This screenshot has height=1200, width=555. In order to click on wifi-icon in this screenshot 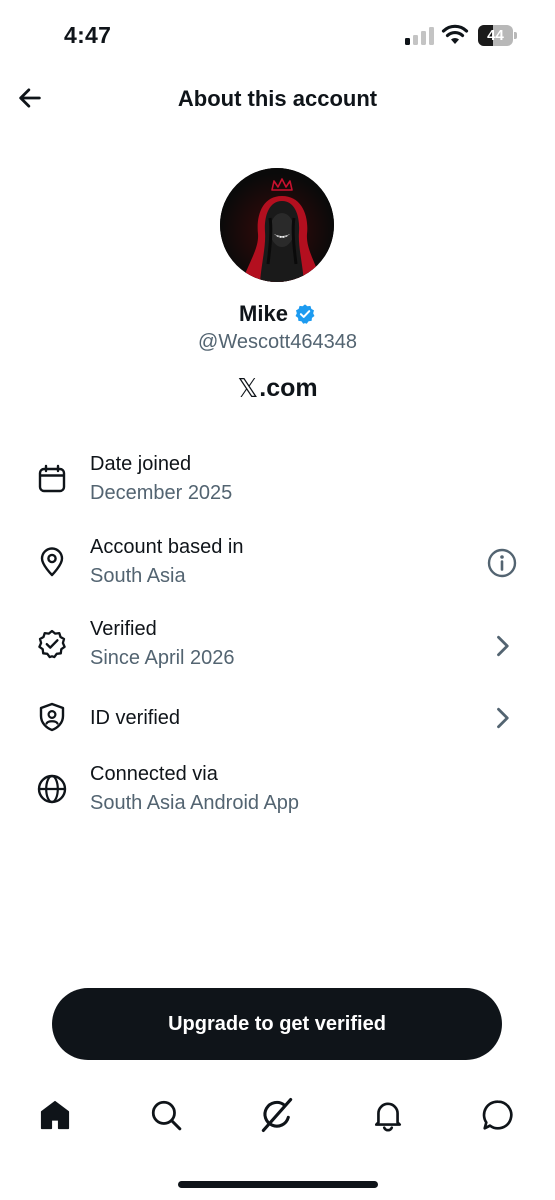, I will do `click(455, 34)`.